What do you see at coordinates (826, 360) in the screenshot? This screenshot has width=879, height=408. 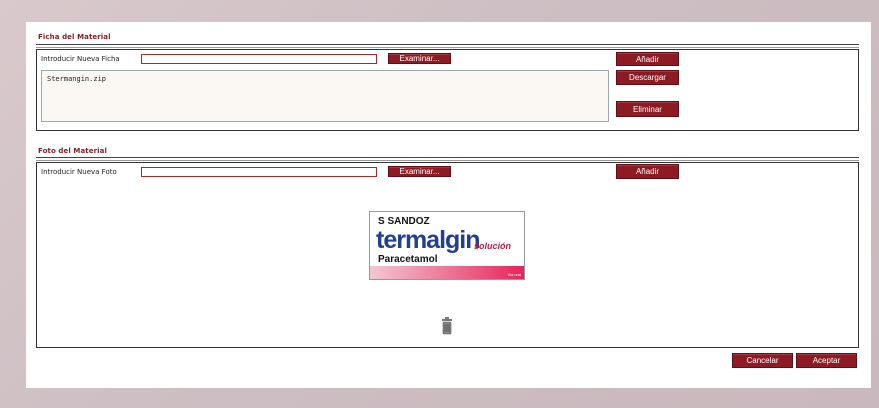 I see `accept-button: Aceptar` at bounding box center [826, 360].